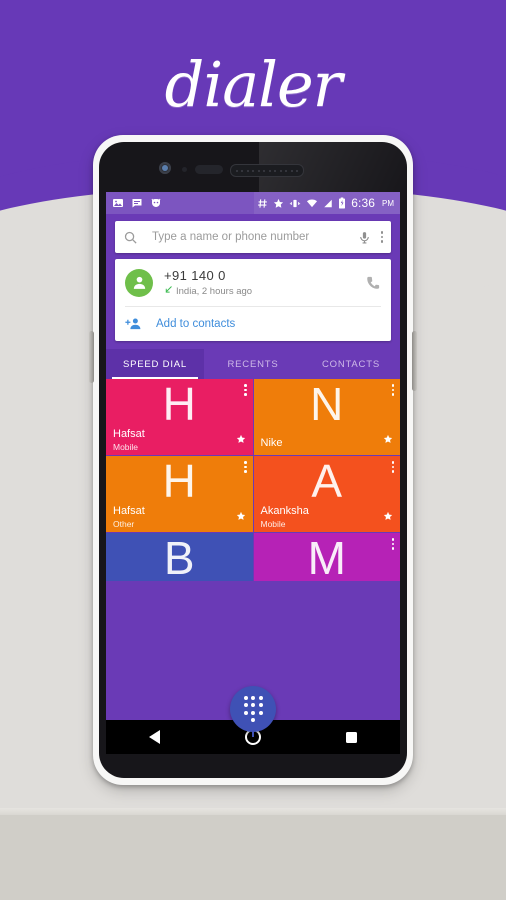 The width and height of the screenshot is (506, 900). I want to click on contact-initial: M, so click(326, 557).